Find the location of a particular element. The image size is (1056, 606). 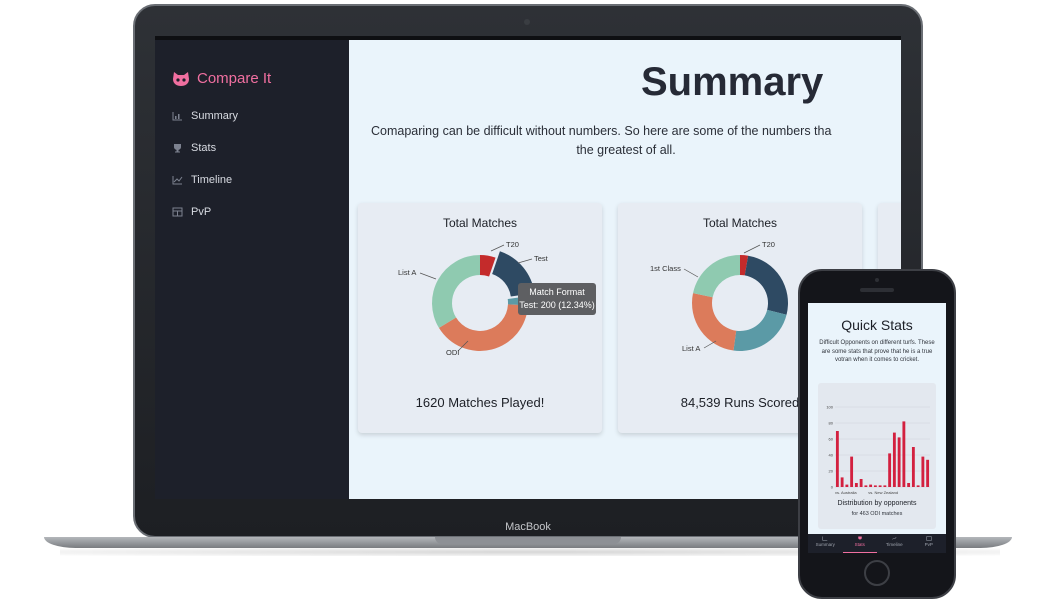

nav-item-timeline: Timeline is located at coordinates (202, 180).